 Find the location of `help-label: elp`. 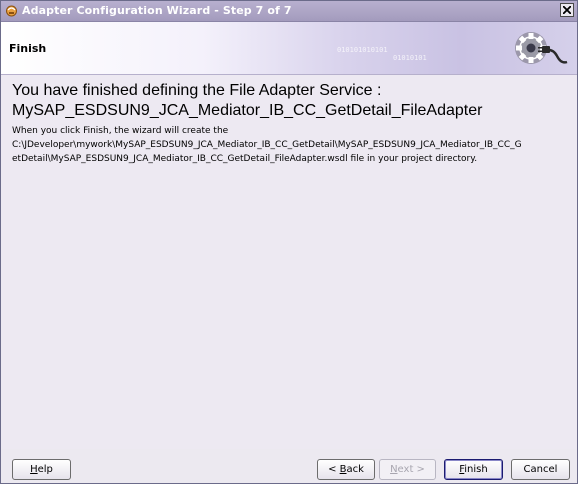

help-label: elp is located at coordinates (45, 469).